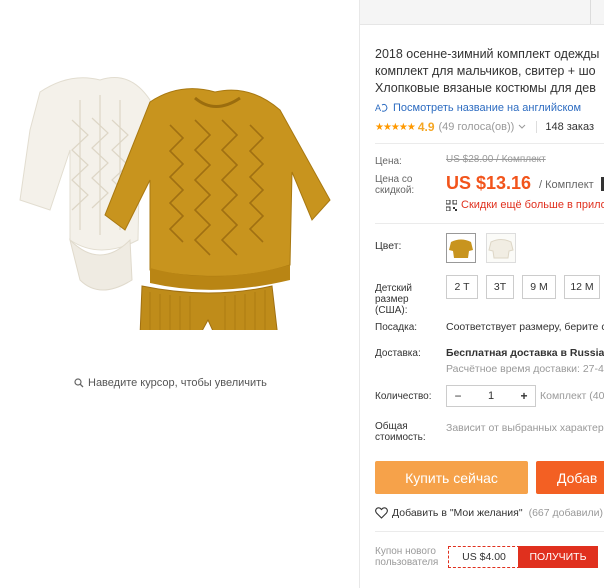 Image resolution: width=604 pixels, height=588 pixels. Describe the element at coordinates (485, 88) in the screenshot. I see `title-line: Хлопковые вязаные костюмы для дев` at that location.